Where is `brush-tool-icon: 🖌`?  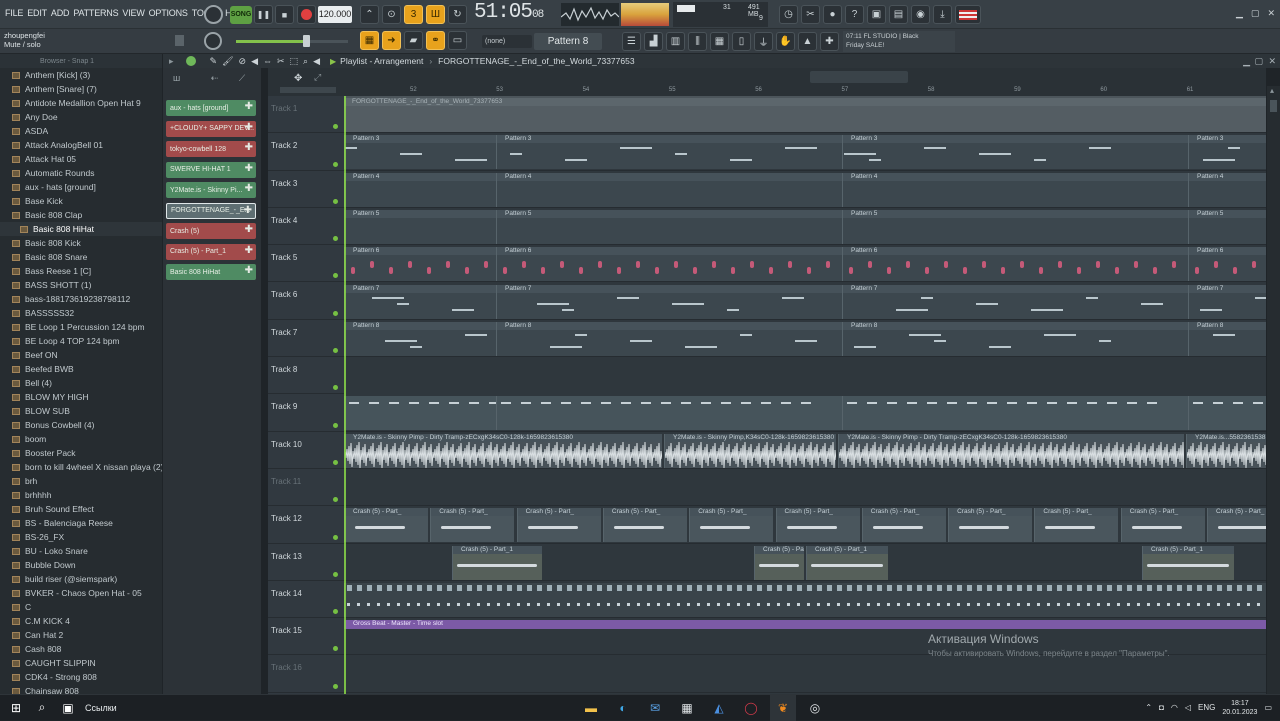
brush-tool-icon: 🖌 is located at coordinates (227, 61).